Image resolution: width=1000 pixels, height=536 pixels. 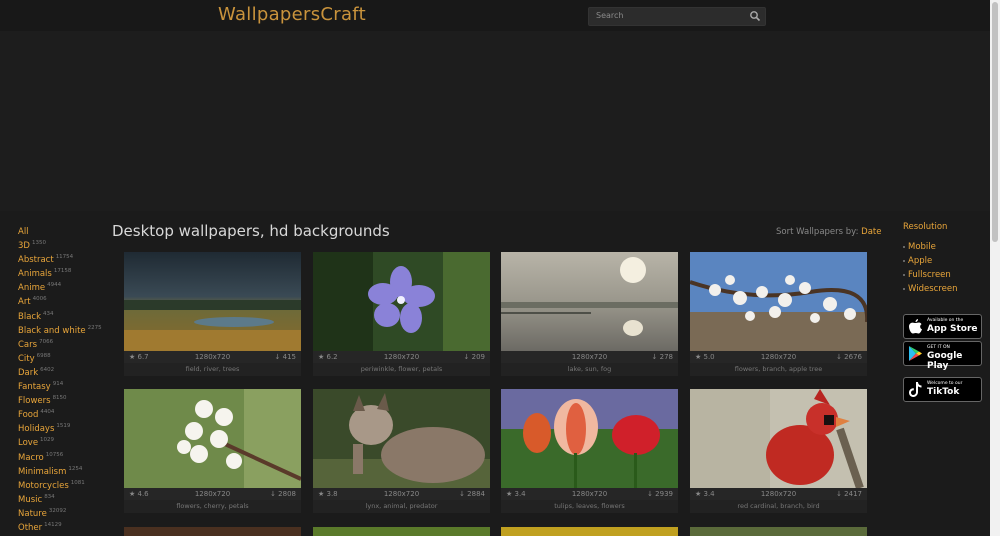 What do you see at coordinates (778, 506) in the screenshot?
I see `wallpaper-tags: red cardinal, branch, bird` at bounding box center [778, 506].